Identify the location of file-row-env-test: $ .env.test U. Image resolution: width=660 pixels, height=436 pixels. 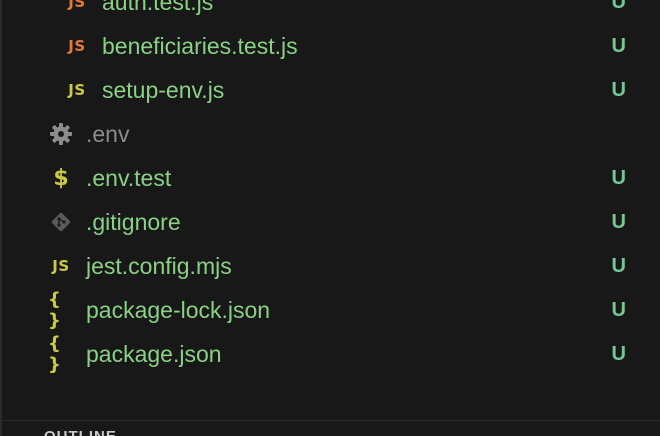
(330, 178).